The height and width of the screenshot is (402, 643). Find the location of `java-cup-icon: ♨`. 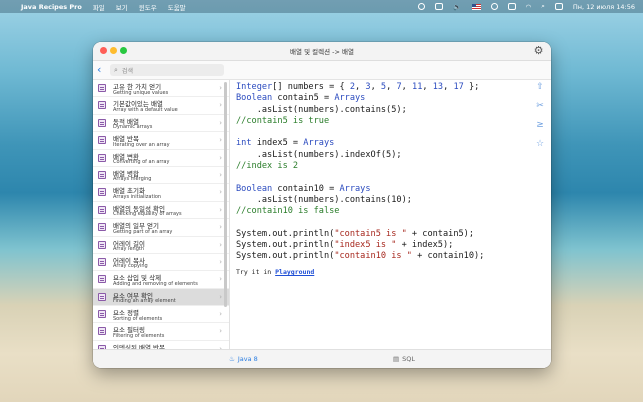

java-cup-icon: ♨ is located at coordinates (232, 359).